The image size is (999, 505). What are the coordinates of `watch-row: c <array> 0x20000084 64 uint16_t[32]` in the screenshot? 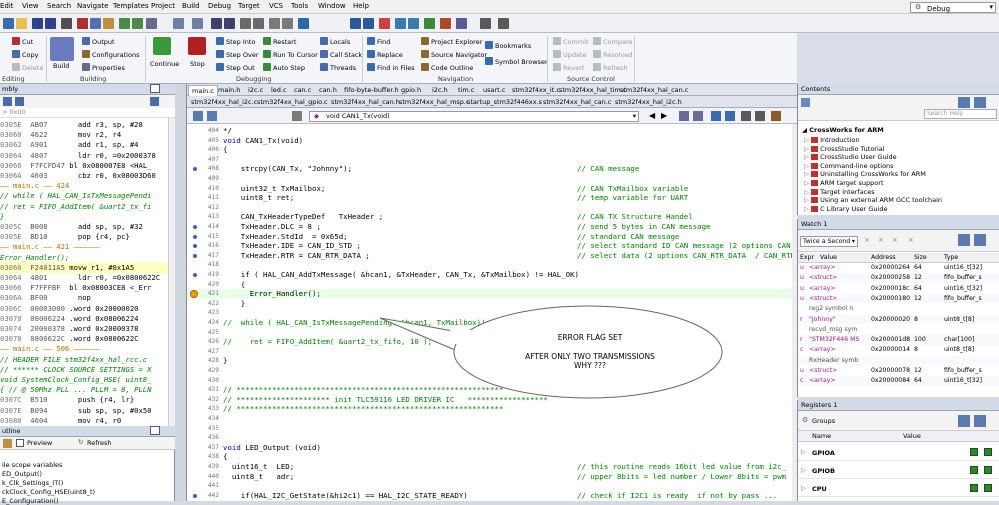 It's located at (898, 381).